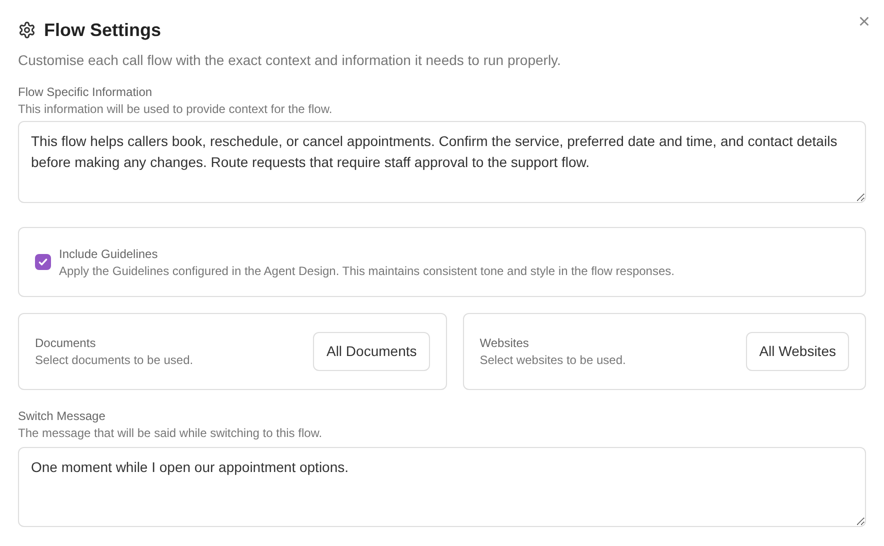 Image resolution: width=884 pixels, height=546 pixels. What do you see at coordinates (371, 351) in the screenshot?
I see `source-select-button: All Documents` at bounding box center [371, 351].